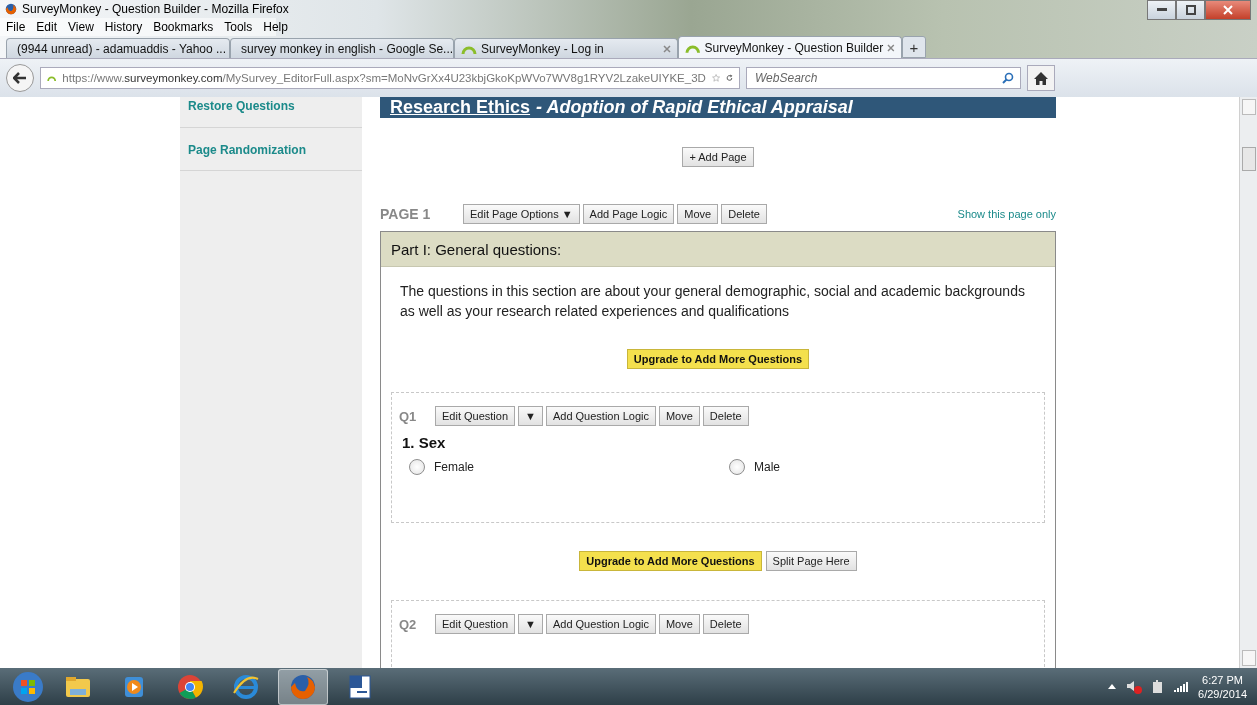  What do you see at coordinates (883, 78) in the screenshot?
I see `search-box: WebSearch` at bounding box center [883, 78].